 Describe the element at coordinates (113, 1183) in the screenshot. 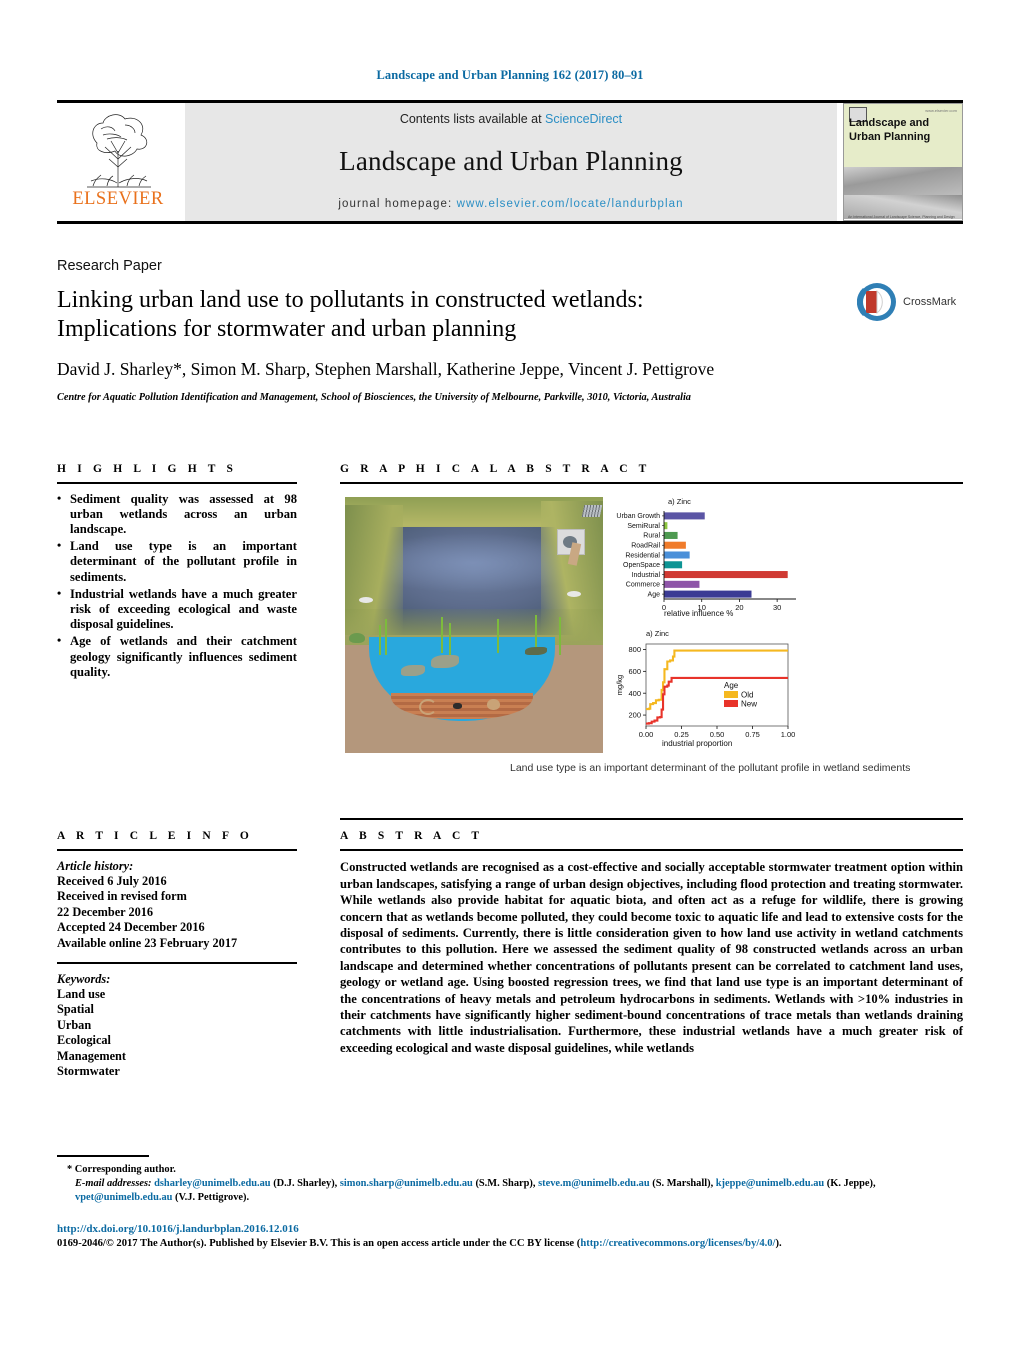

I see `email-addresses-label: E-mail addresses:` at that location.